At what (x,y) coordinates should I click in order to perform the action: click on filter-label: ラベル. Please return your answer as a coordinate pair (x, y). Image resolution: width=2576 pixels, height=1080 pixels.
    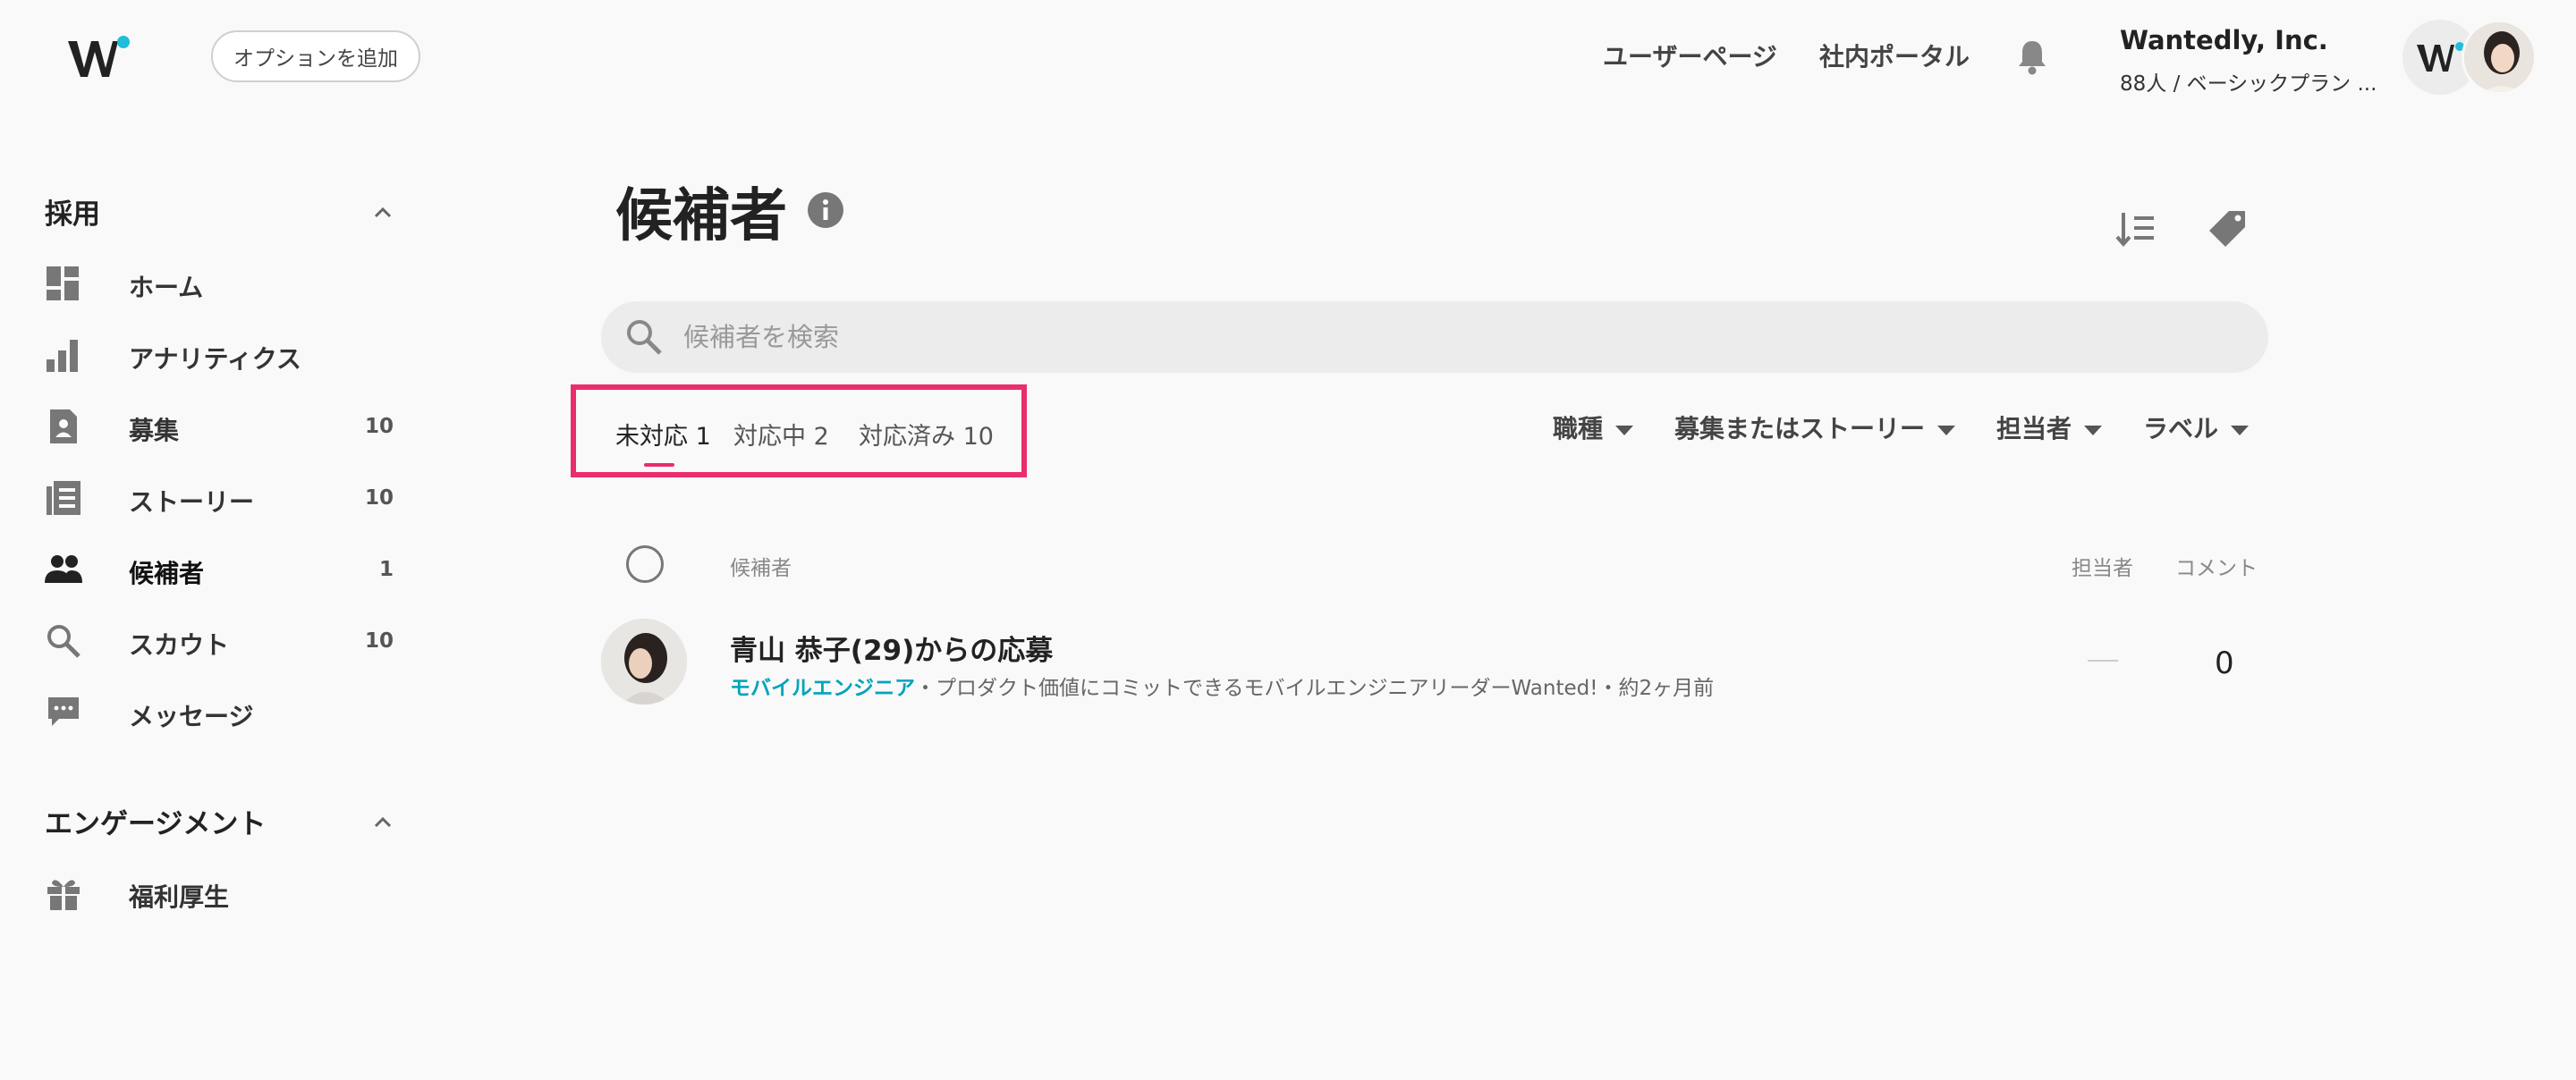
    Looking at the image, I should click on (2181, 428).